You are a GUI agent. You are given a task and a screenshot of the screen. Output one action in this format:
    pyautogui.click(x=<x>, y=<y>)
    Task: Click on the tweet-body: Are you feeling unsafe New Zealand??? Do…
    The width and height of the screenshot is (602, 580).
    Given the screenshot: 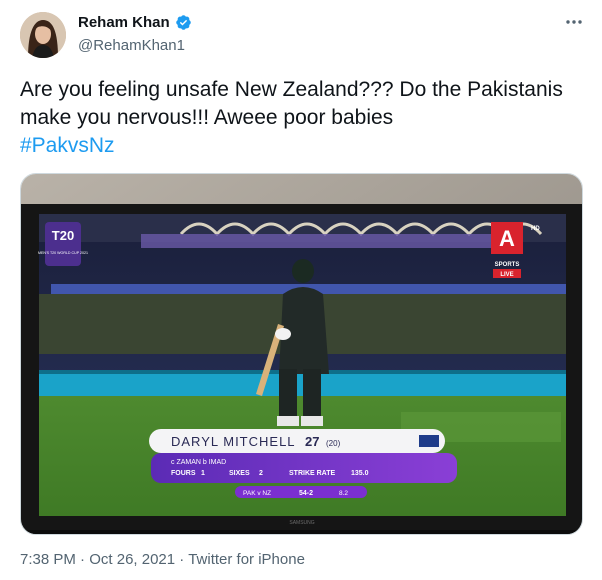 What is the action you would take?
    pyautogui.click(x=291, y=103)
    